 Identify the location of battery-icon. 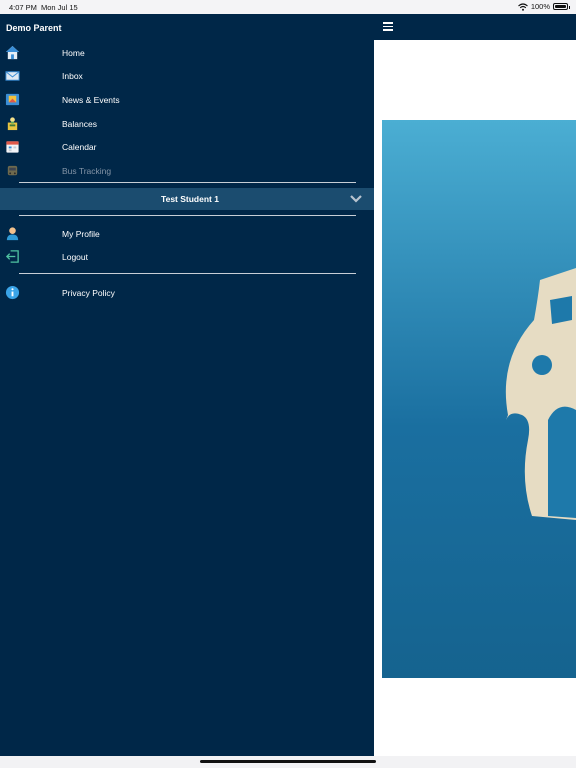
(561, 6).